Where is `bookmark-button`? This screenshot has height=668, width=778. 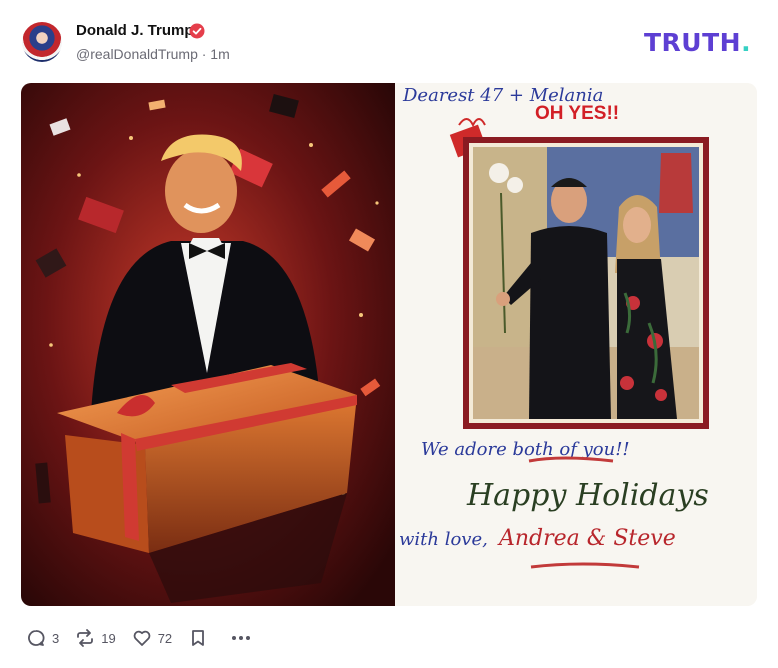 bookmark-button is located at coordinates (201, 638).